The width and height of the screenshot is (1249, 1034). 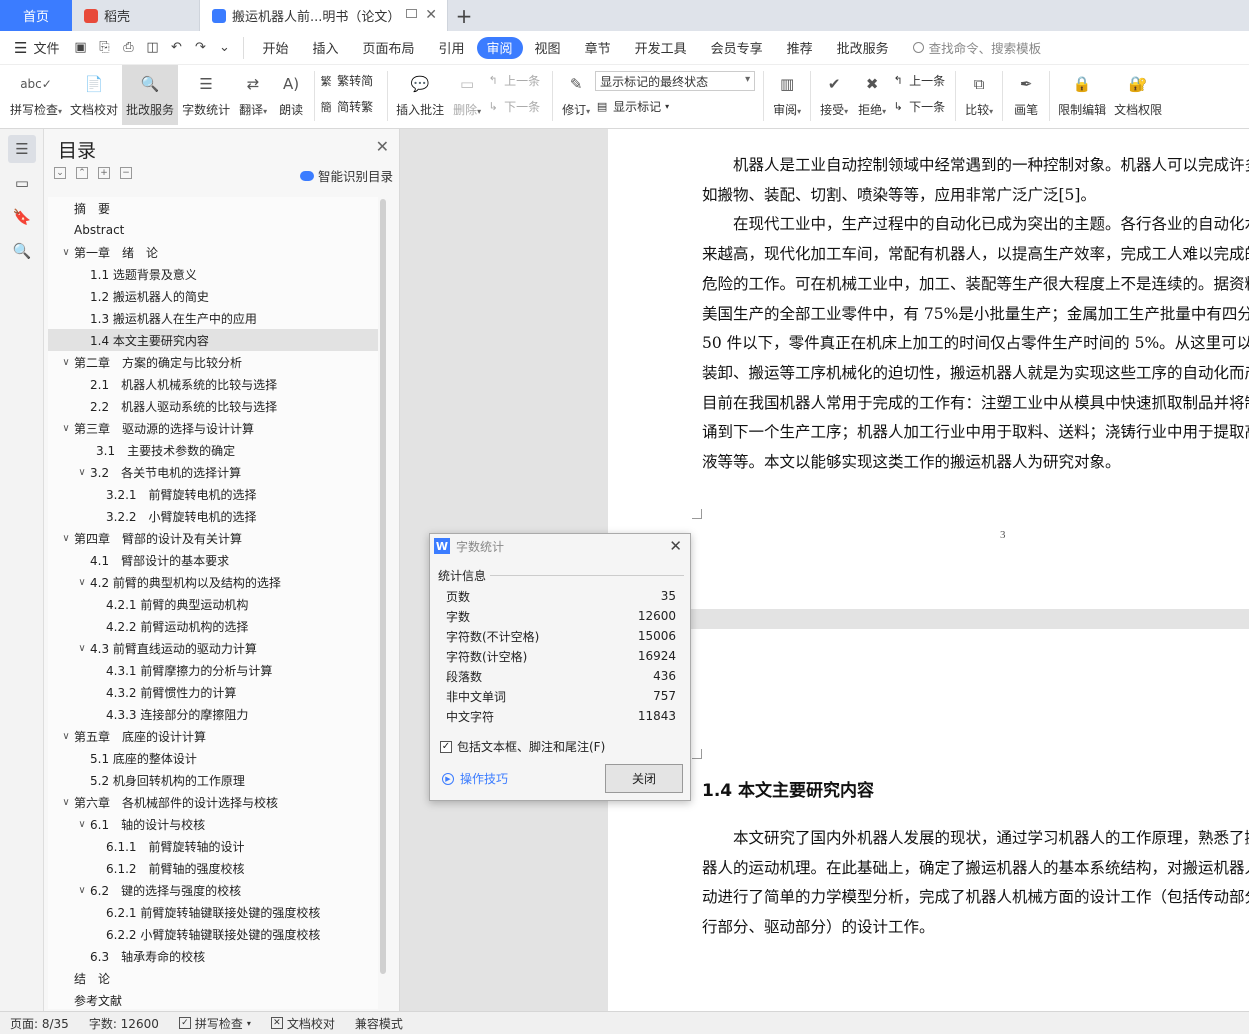 What do you see at coordinates (152, 48) in the screenshot?
I see `preview-icon: ◫` at bounding box center [152, 48].